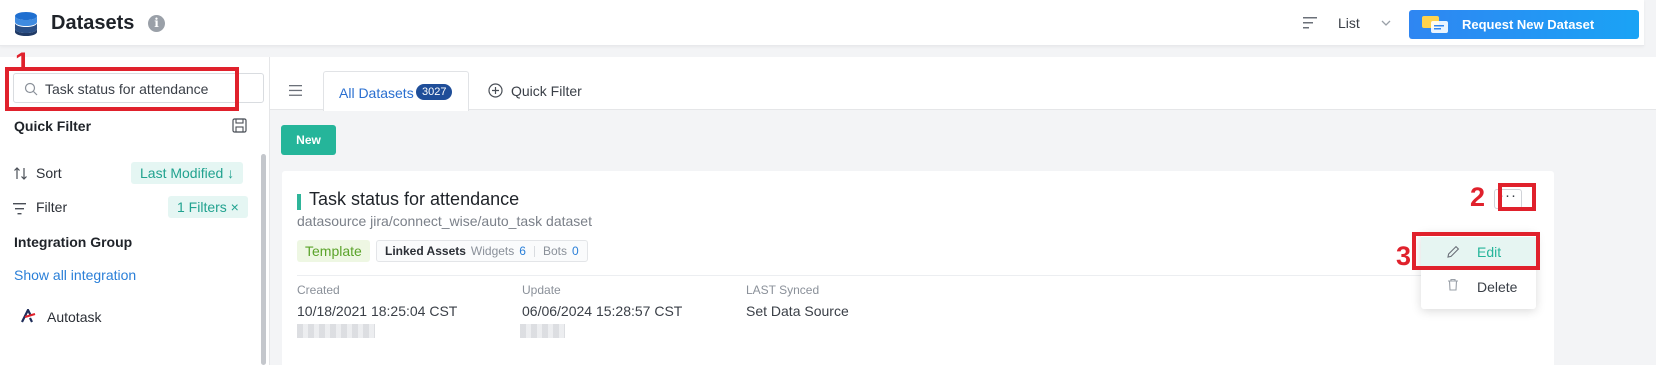  What do you see at coordinates (425, 251) in the screenshot?
I see `linked-assets-label: Linked Assets` at bounding box center [425, 251].